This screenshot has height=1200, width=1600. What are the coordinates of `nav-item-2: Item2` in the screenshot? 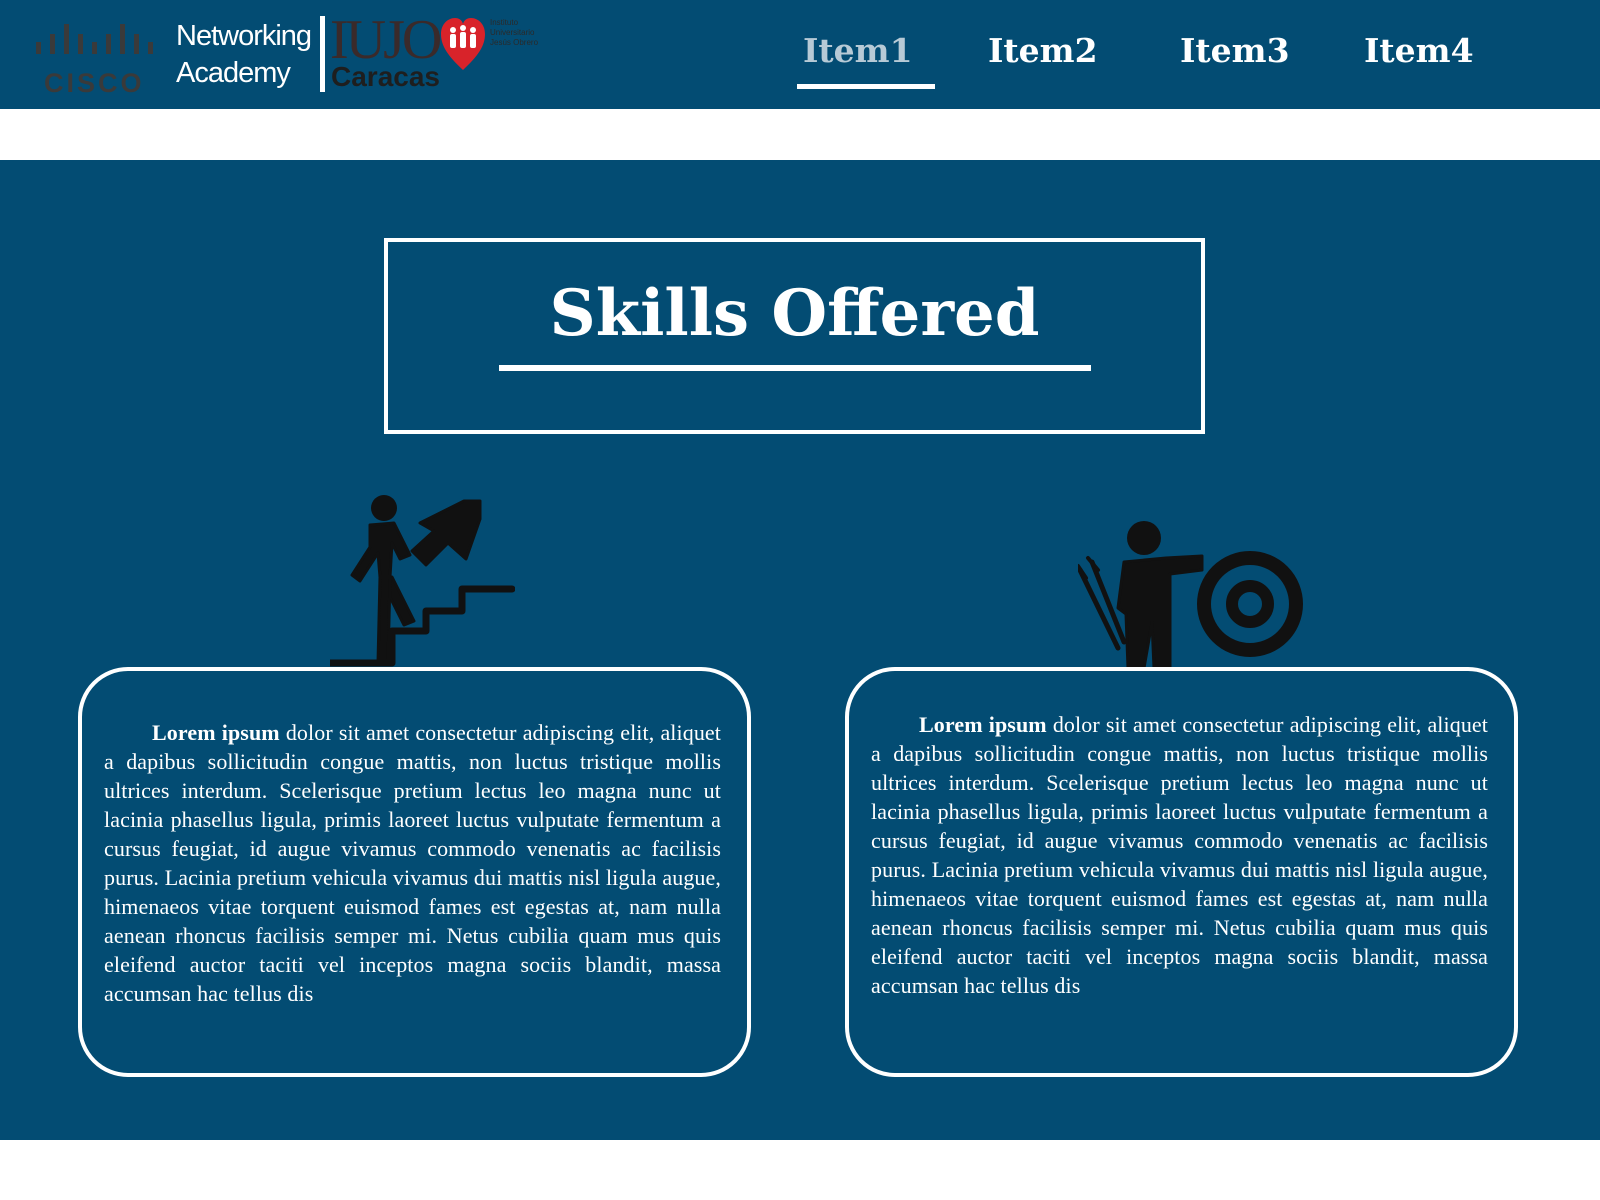 It's located at (1043, 50).